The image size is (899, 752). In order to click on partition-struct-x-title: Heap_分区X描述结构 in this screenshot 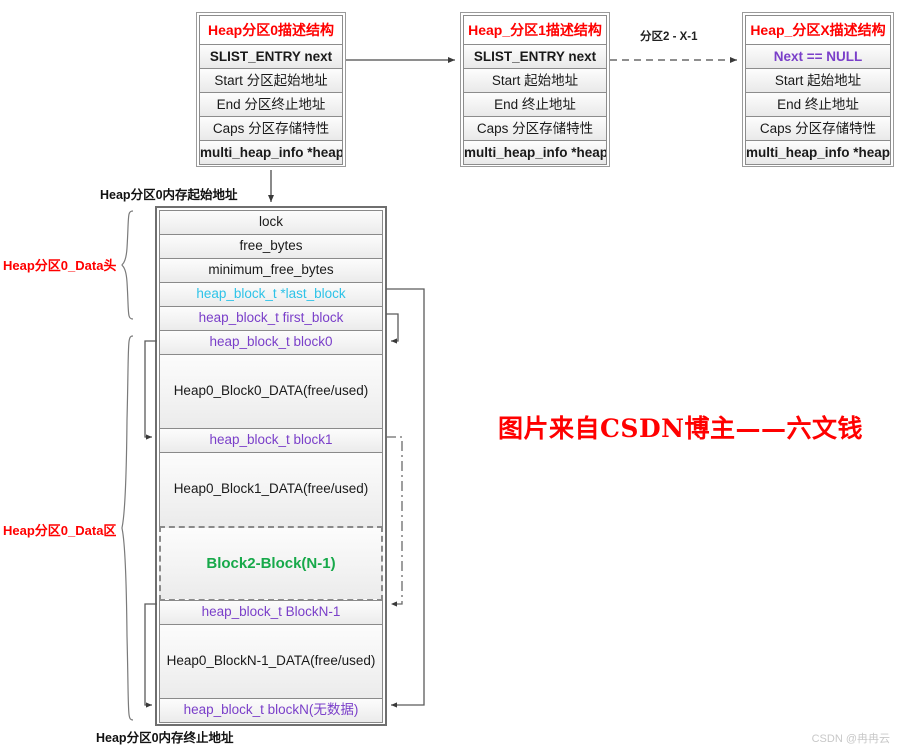, I will do `click(818, 30)`.